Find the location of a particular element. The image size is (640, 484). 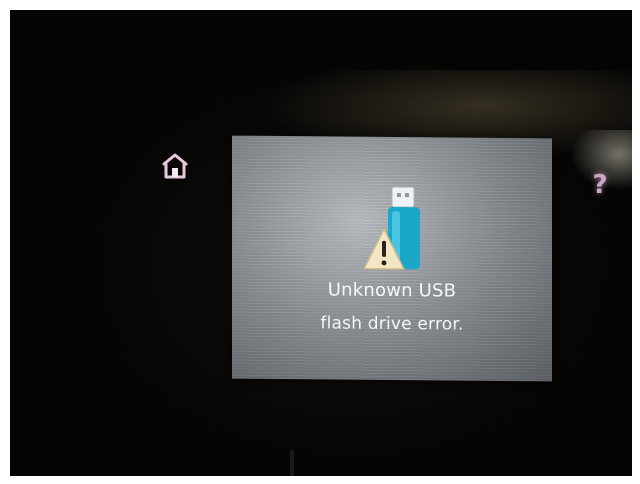

error-message-line-1: Unknown USB is located at coordinates (392, 290).